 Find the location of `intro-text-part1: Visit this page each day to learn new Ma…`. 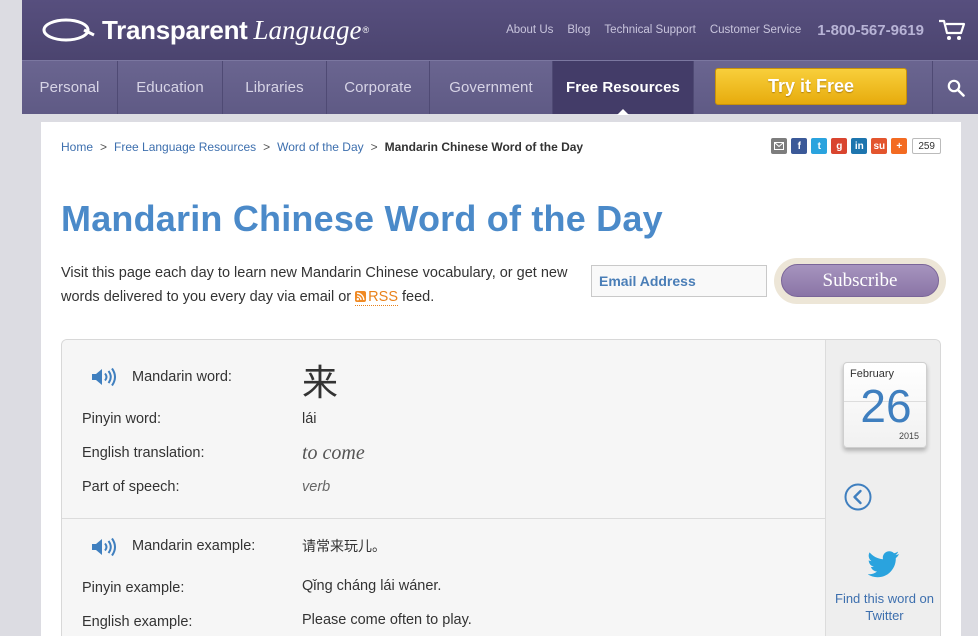

intro-text-part1: Visit this page each day to learn new Ma… is located at coordinates (314, 285).